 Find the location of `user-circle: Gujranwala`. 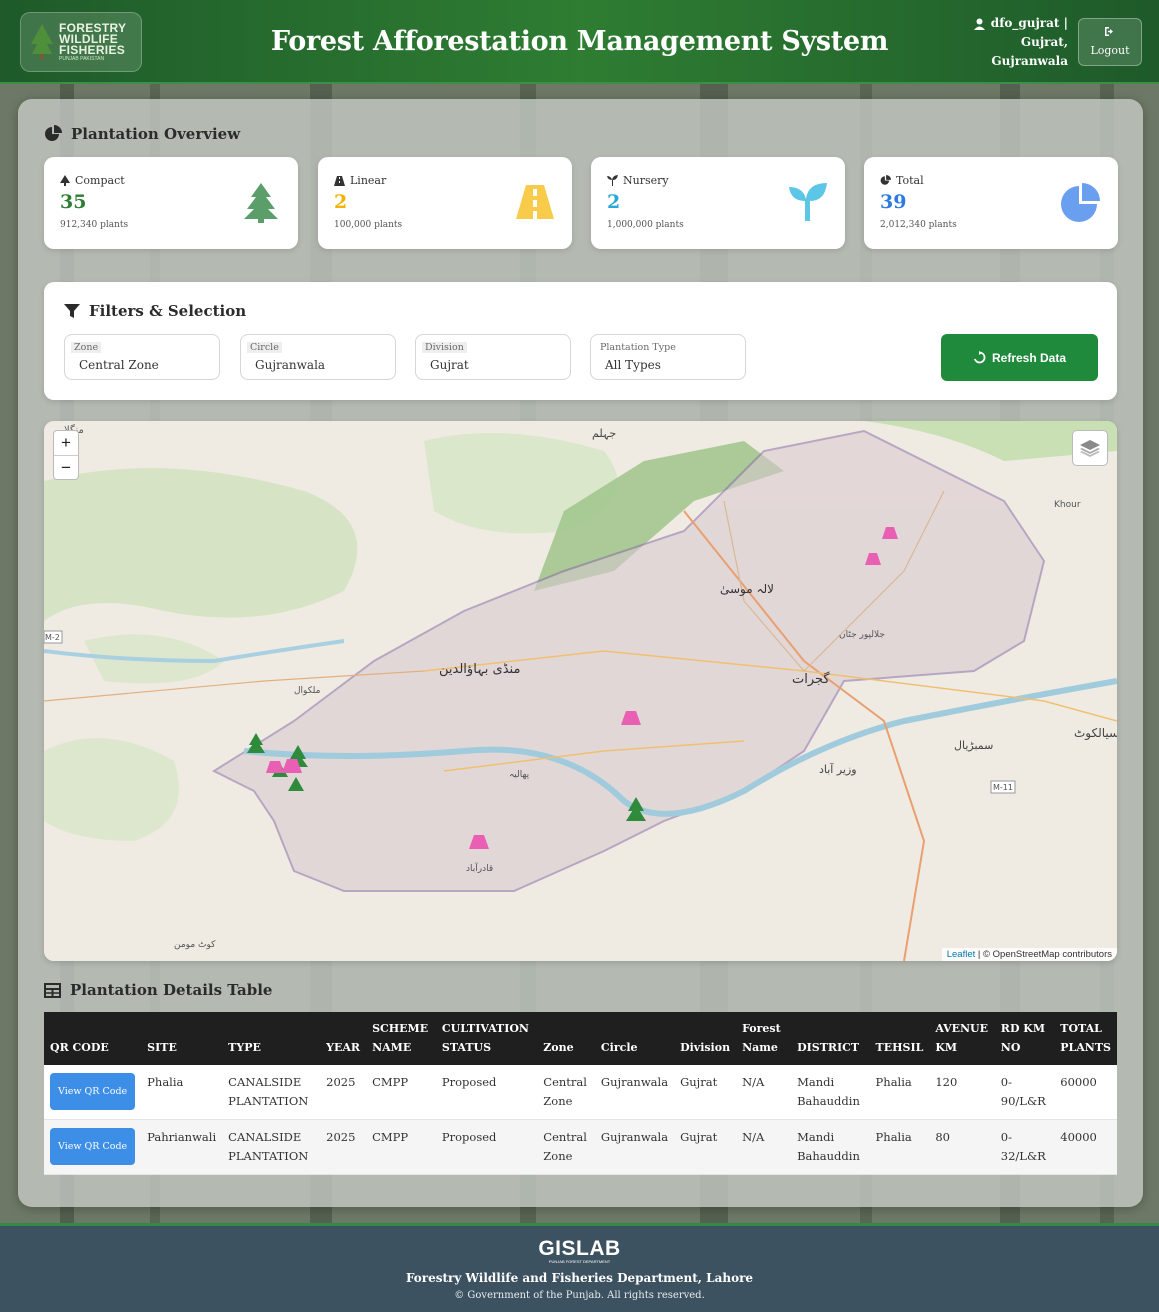

user-circle: Gujranwala is located at coordinates (1029, 61).